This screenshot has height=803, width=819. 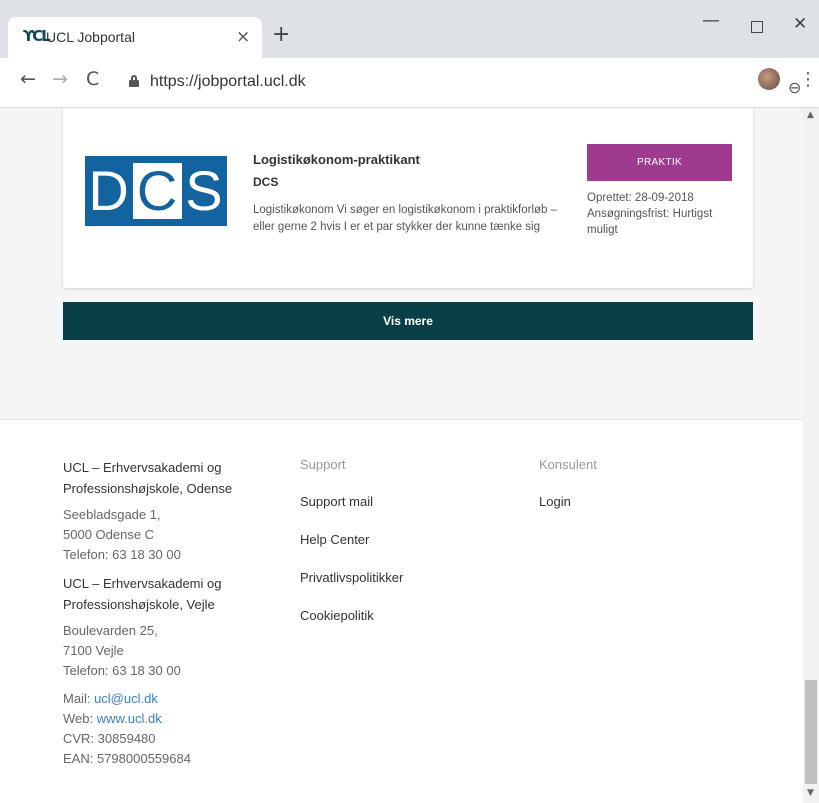 I want to click on browser-menu-icon: ⋮, so click(x=808, y=79).